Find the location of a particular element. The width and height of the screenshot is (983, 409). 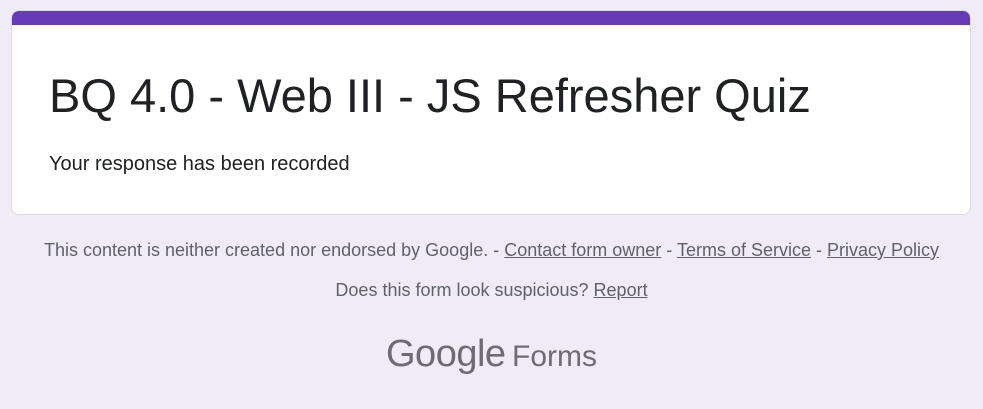

contact-form-owner-link: Contact form owner is located at coordinates (582, 250).